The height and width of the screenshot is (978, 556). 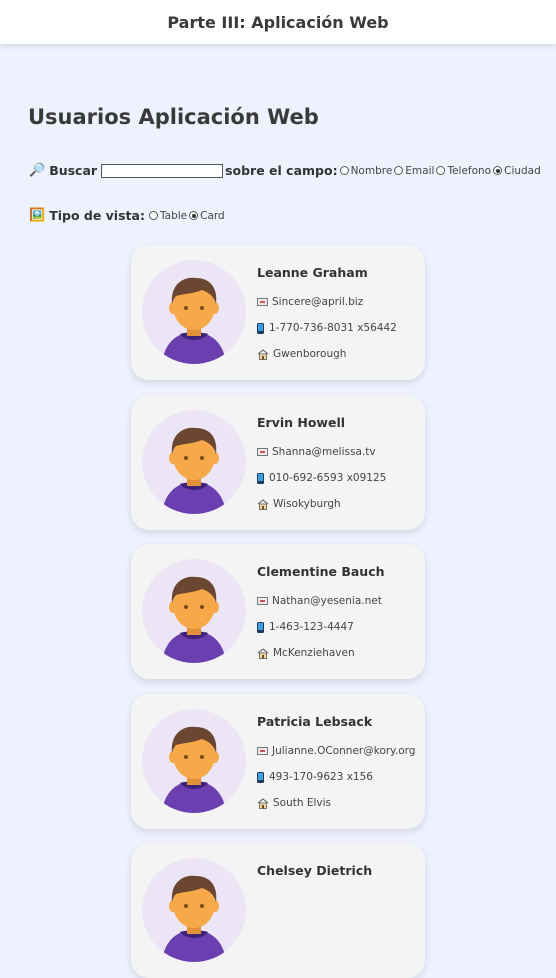 What do you see at coordinates (278, 910) in the screenshot?
I see `user-card: Chelsey Dietrich` at bounding box center [278, 910].